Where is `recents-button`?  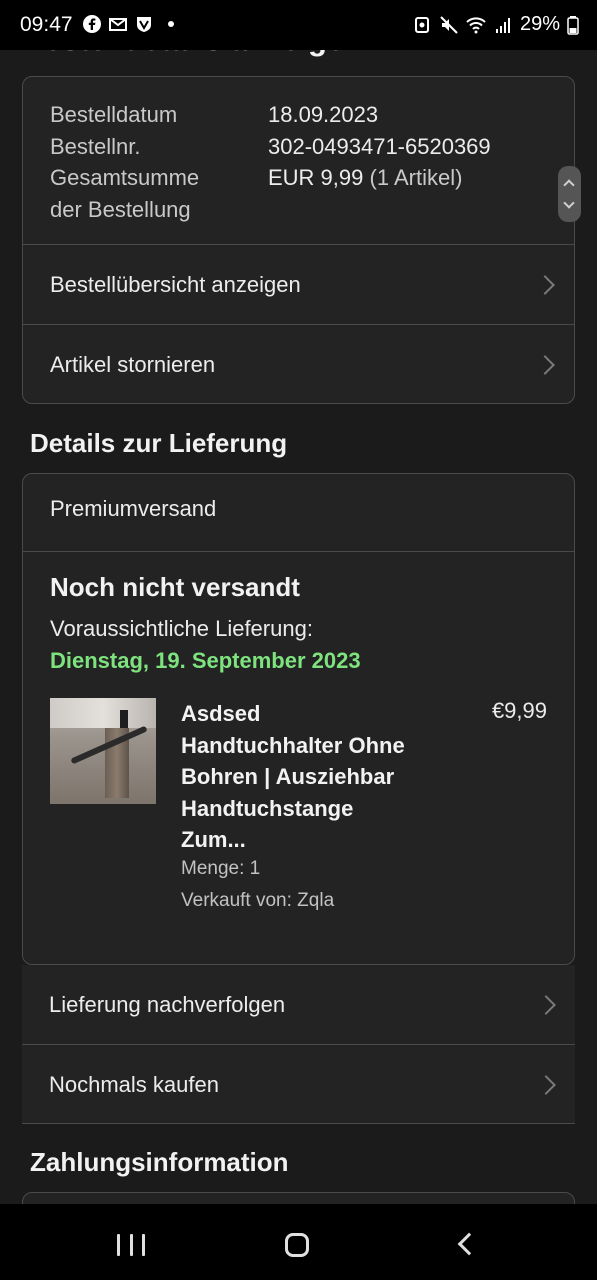
recents-button is located at coordinates (131, 1245).